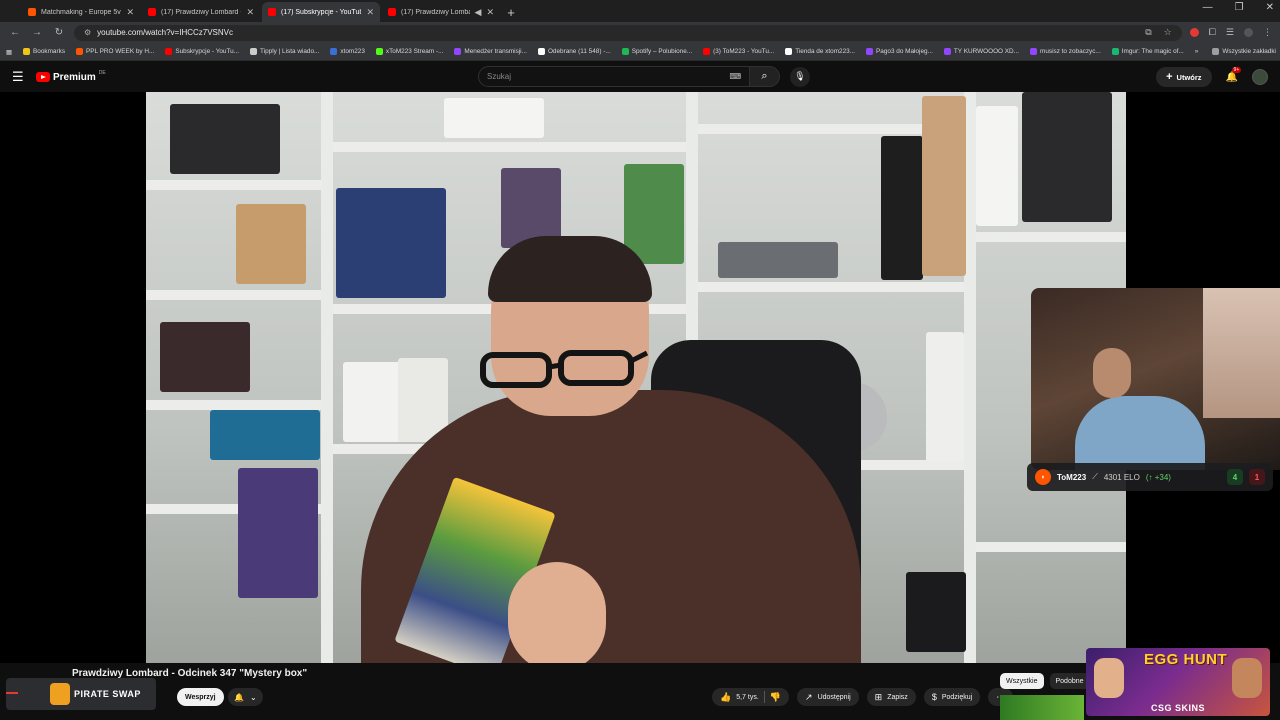 The width and height of the screenshot is (1280, 720). Describe the element at coordinates (102, 73) in the screenshot. I see `logo-country: DE` at that location.